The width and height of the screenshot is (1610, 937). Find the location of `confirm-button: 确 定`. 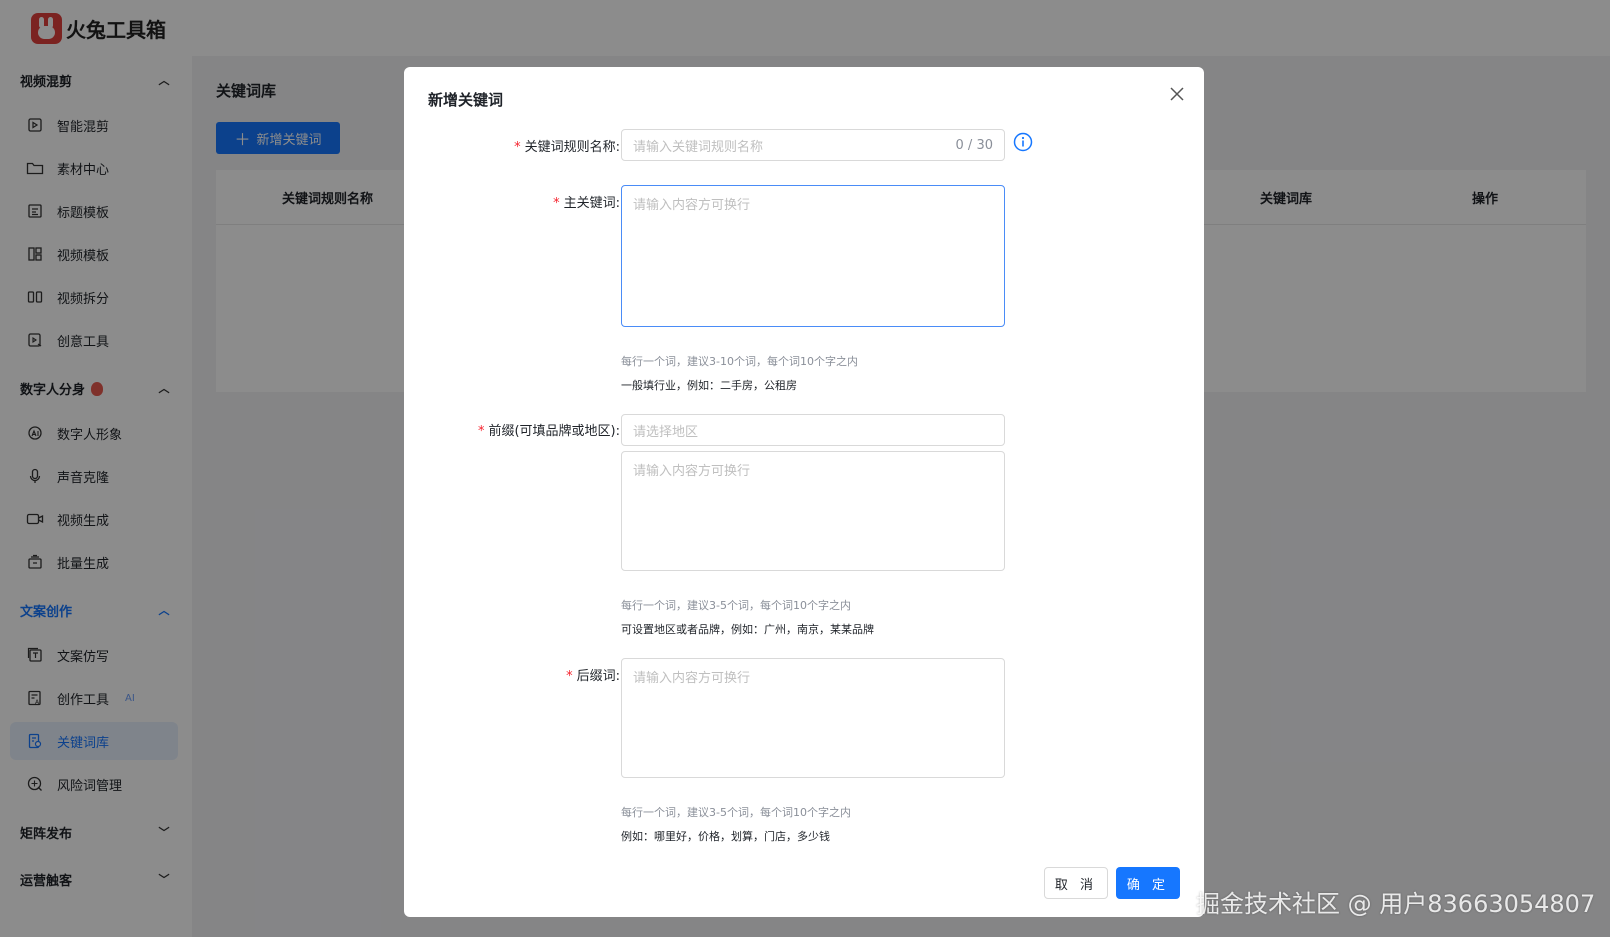

confirm-button: 确 定 is located at coordinates (1148, 883).